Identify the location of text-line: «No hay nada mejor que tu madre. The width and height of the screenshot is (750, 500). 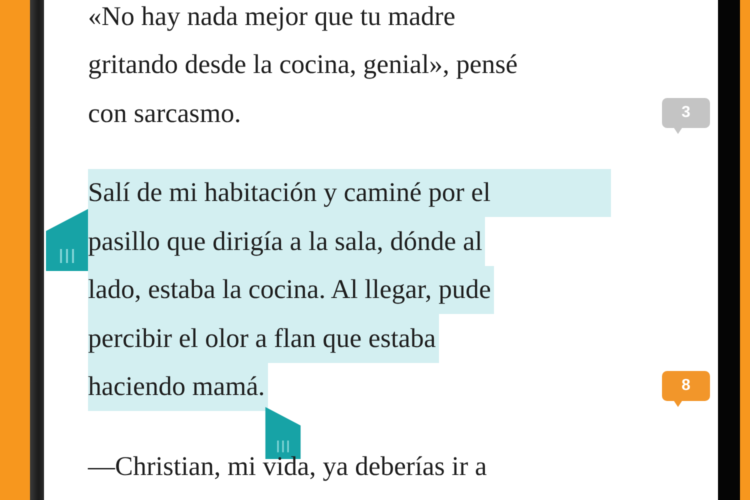
(272, 16).